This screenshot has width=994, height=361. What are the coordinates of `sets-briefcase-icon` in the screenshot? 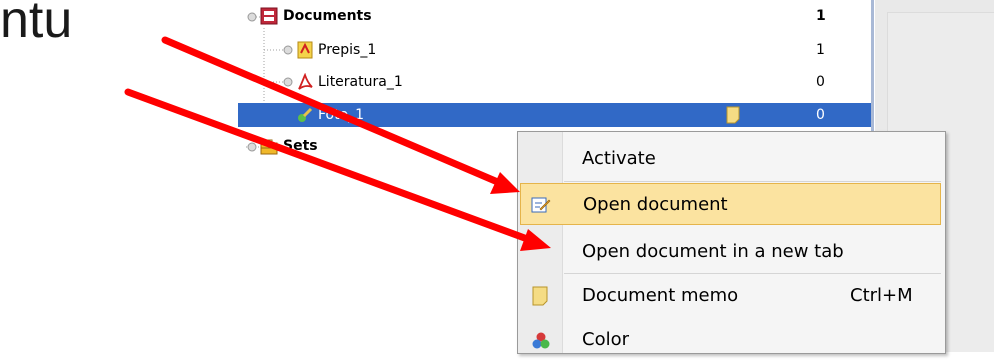 It's located at (269, 147).